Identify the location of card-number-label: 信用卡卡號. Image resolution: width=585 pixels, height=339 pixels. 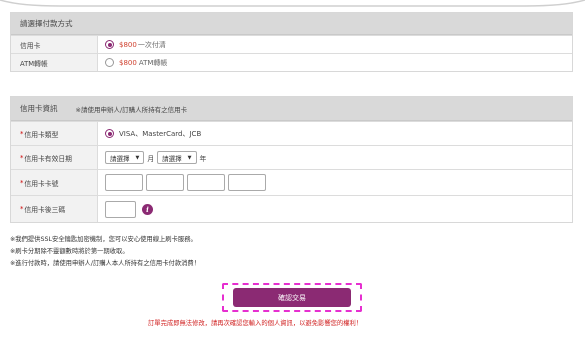
(41, 183).